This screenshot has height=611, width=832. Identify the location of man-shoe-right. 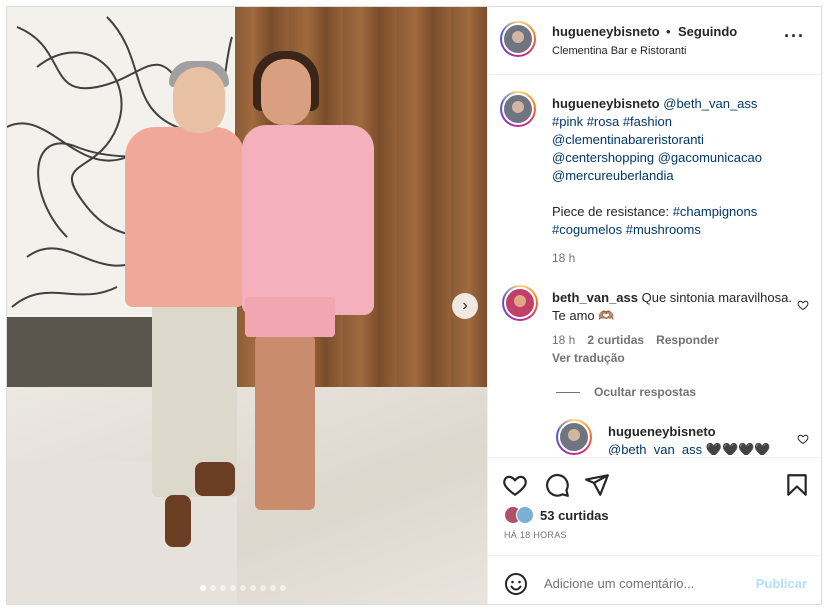
(215, 479).